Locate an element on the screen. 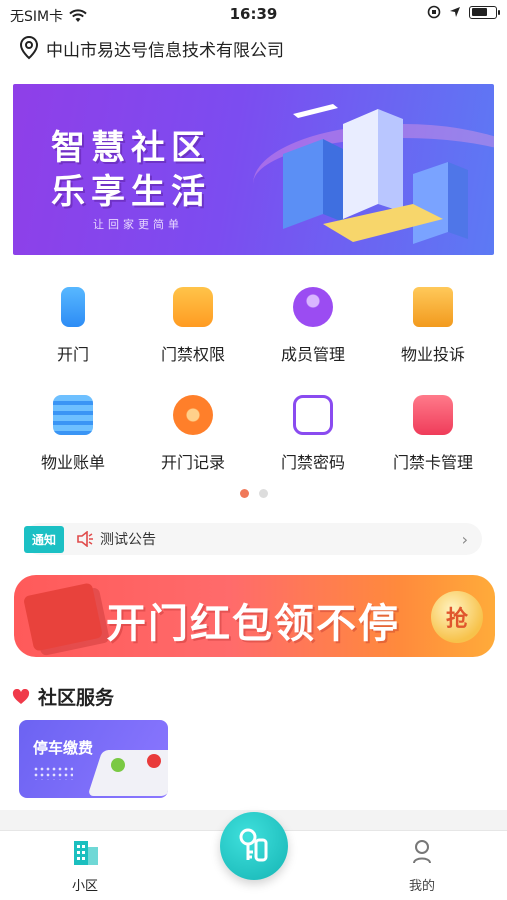  status-bar: 无SIM卡 16:39 is located at coordinates (253, 15).